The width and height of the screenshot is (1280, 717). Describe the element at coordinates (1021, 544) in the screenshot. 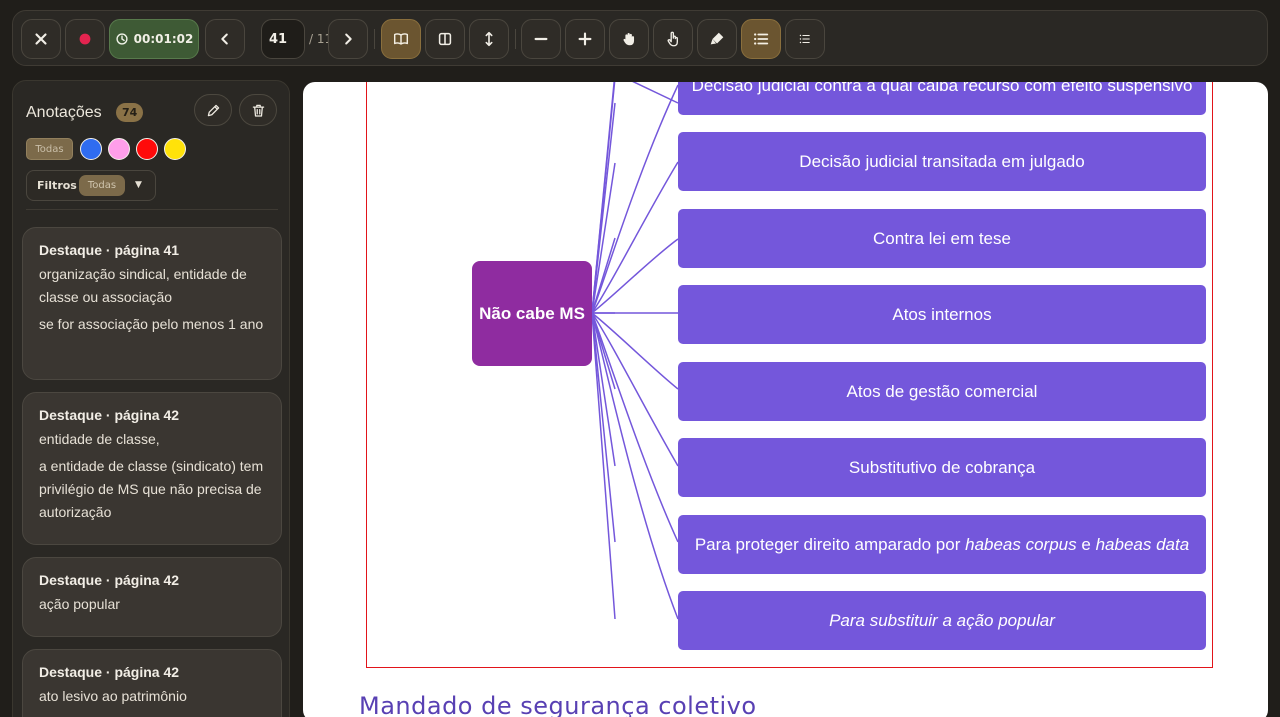

I see `branch-text-italic: habeas corpus` at that location.